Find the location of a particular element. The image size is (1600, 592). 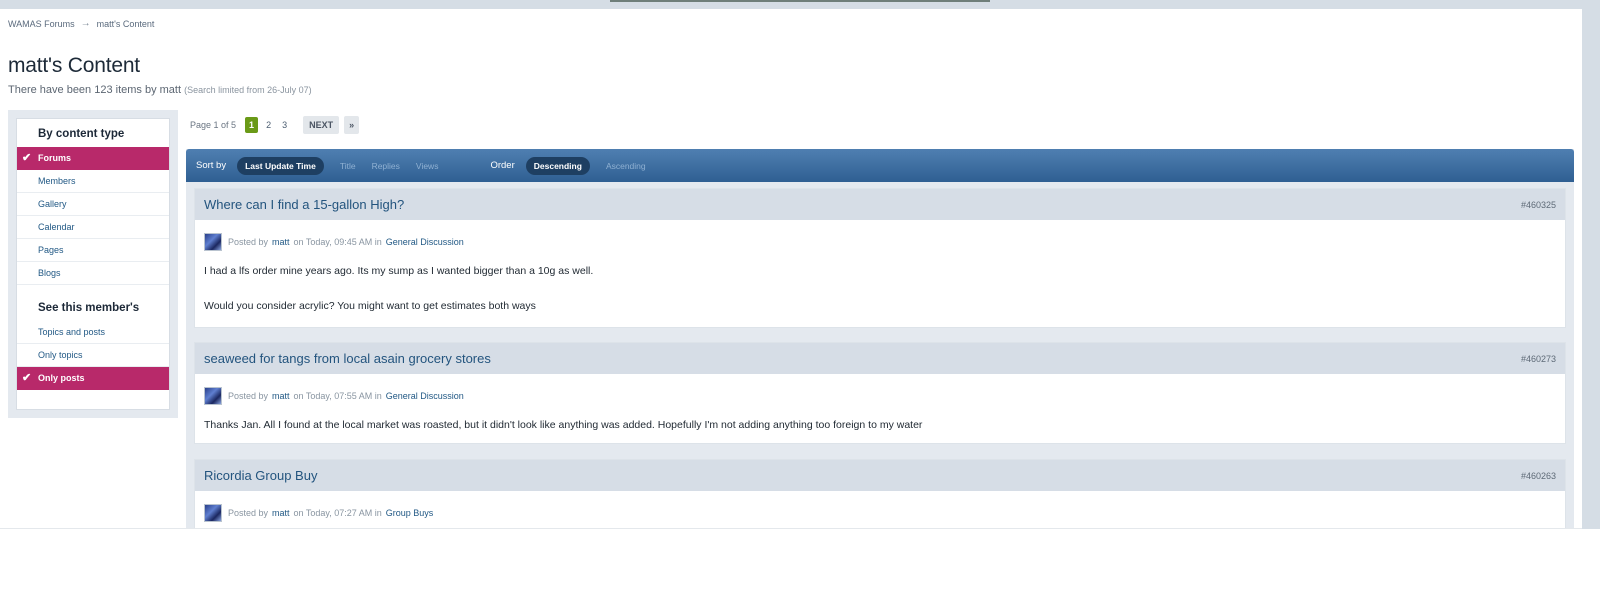

breadcrumb: WAMAS Forums → matt's Content is located at coordinates (81, 23).